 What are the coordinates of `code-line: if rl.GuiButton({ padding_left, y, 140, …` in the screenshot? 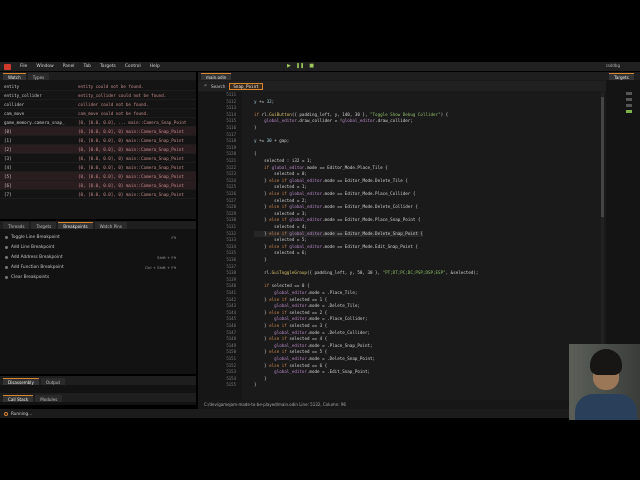 It's located at (351, 115).